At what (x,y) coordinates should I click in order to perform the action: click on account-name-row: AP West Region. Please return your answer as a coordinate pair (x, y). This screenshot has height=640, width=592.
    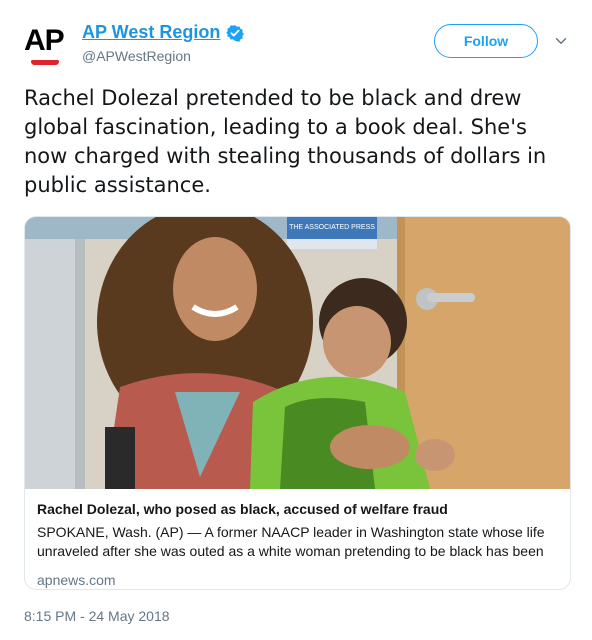
    Looking at the image, I should click on (163, 32).